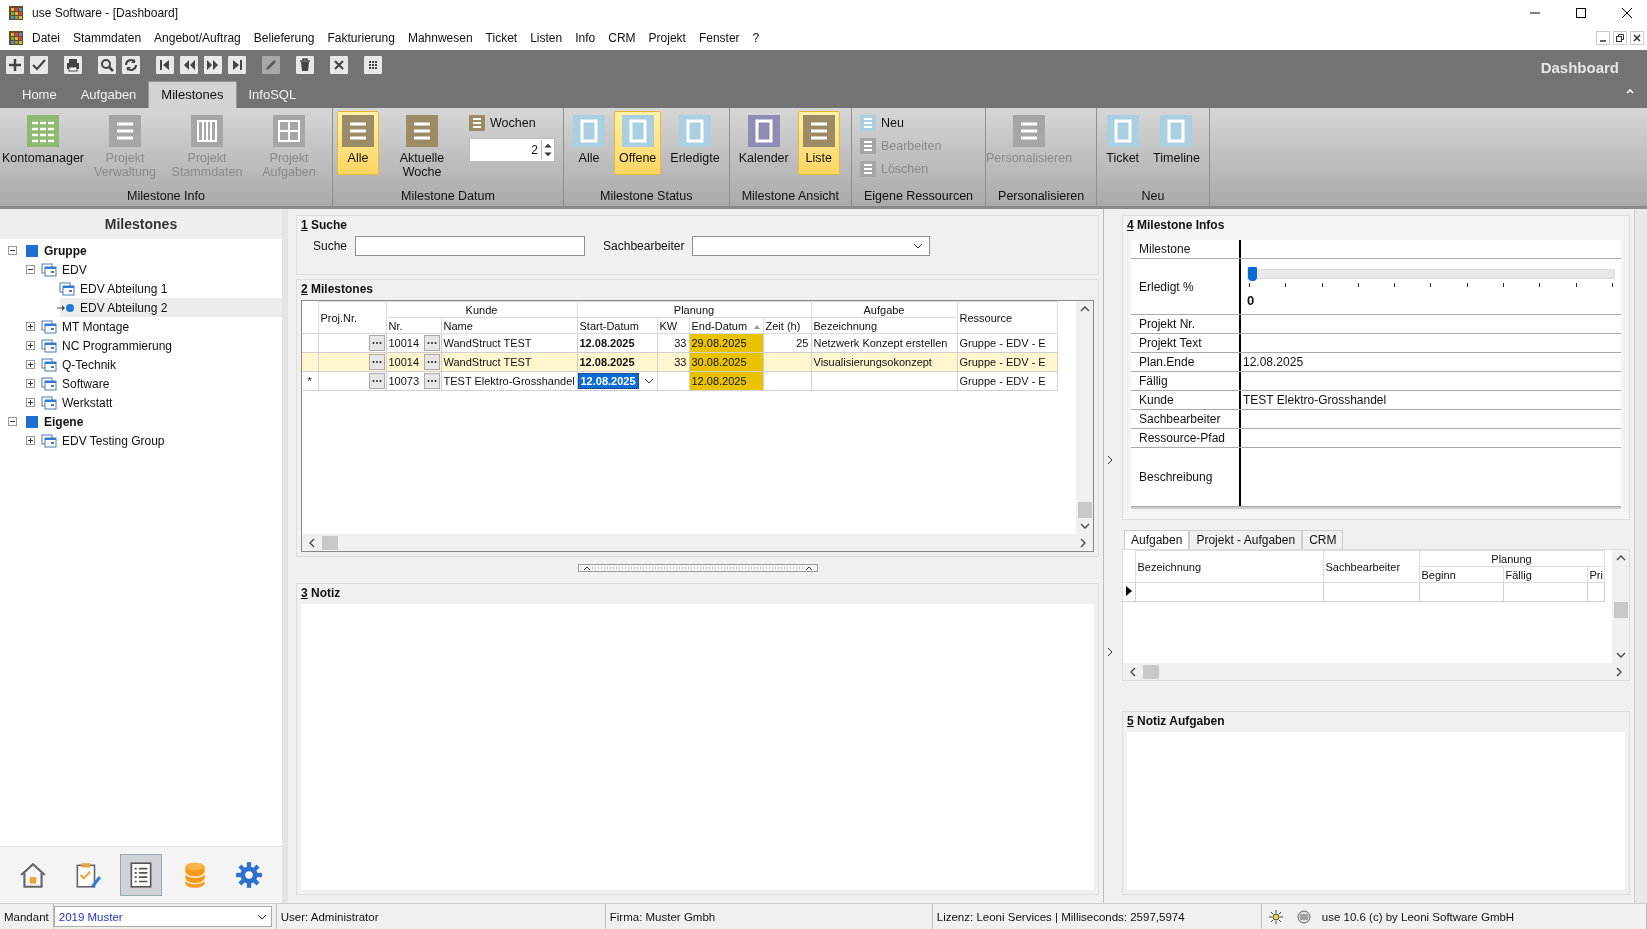 This screenshot has height=929, width=1647. What do you see at coordinates (617, 325) in the screenshot?
I see `column-header: Start-Datum` at bounding box center [617, 325].